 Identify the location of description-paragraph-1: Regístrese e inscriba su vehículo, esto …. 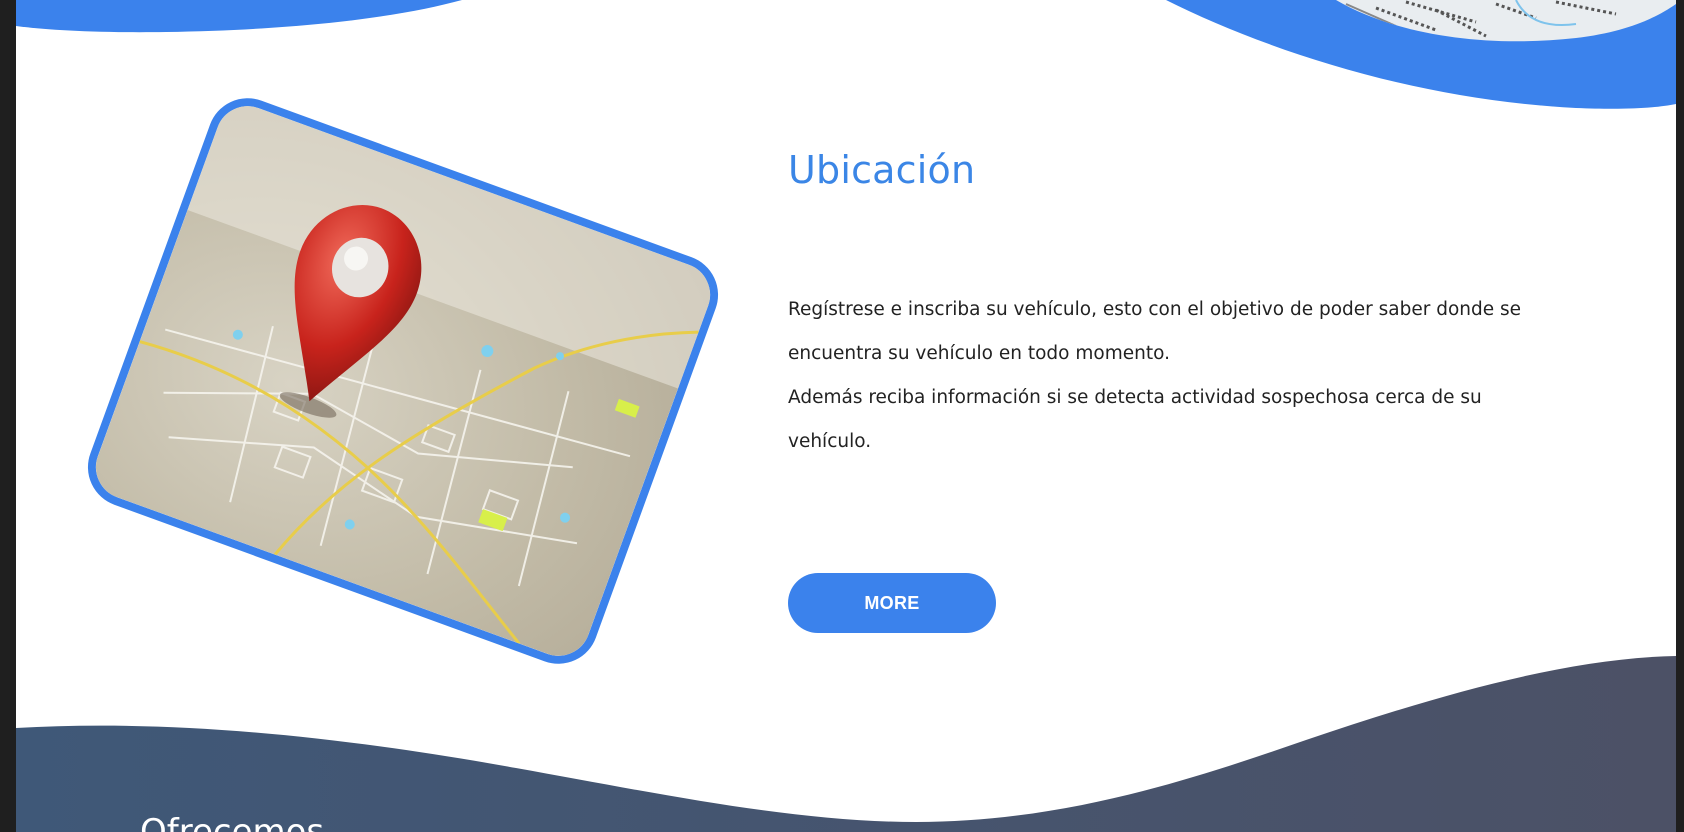
(1155, 331).